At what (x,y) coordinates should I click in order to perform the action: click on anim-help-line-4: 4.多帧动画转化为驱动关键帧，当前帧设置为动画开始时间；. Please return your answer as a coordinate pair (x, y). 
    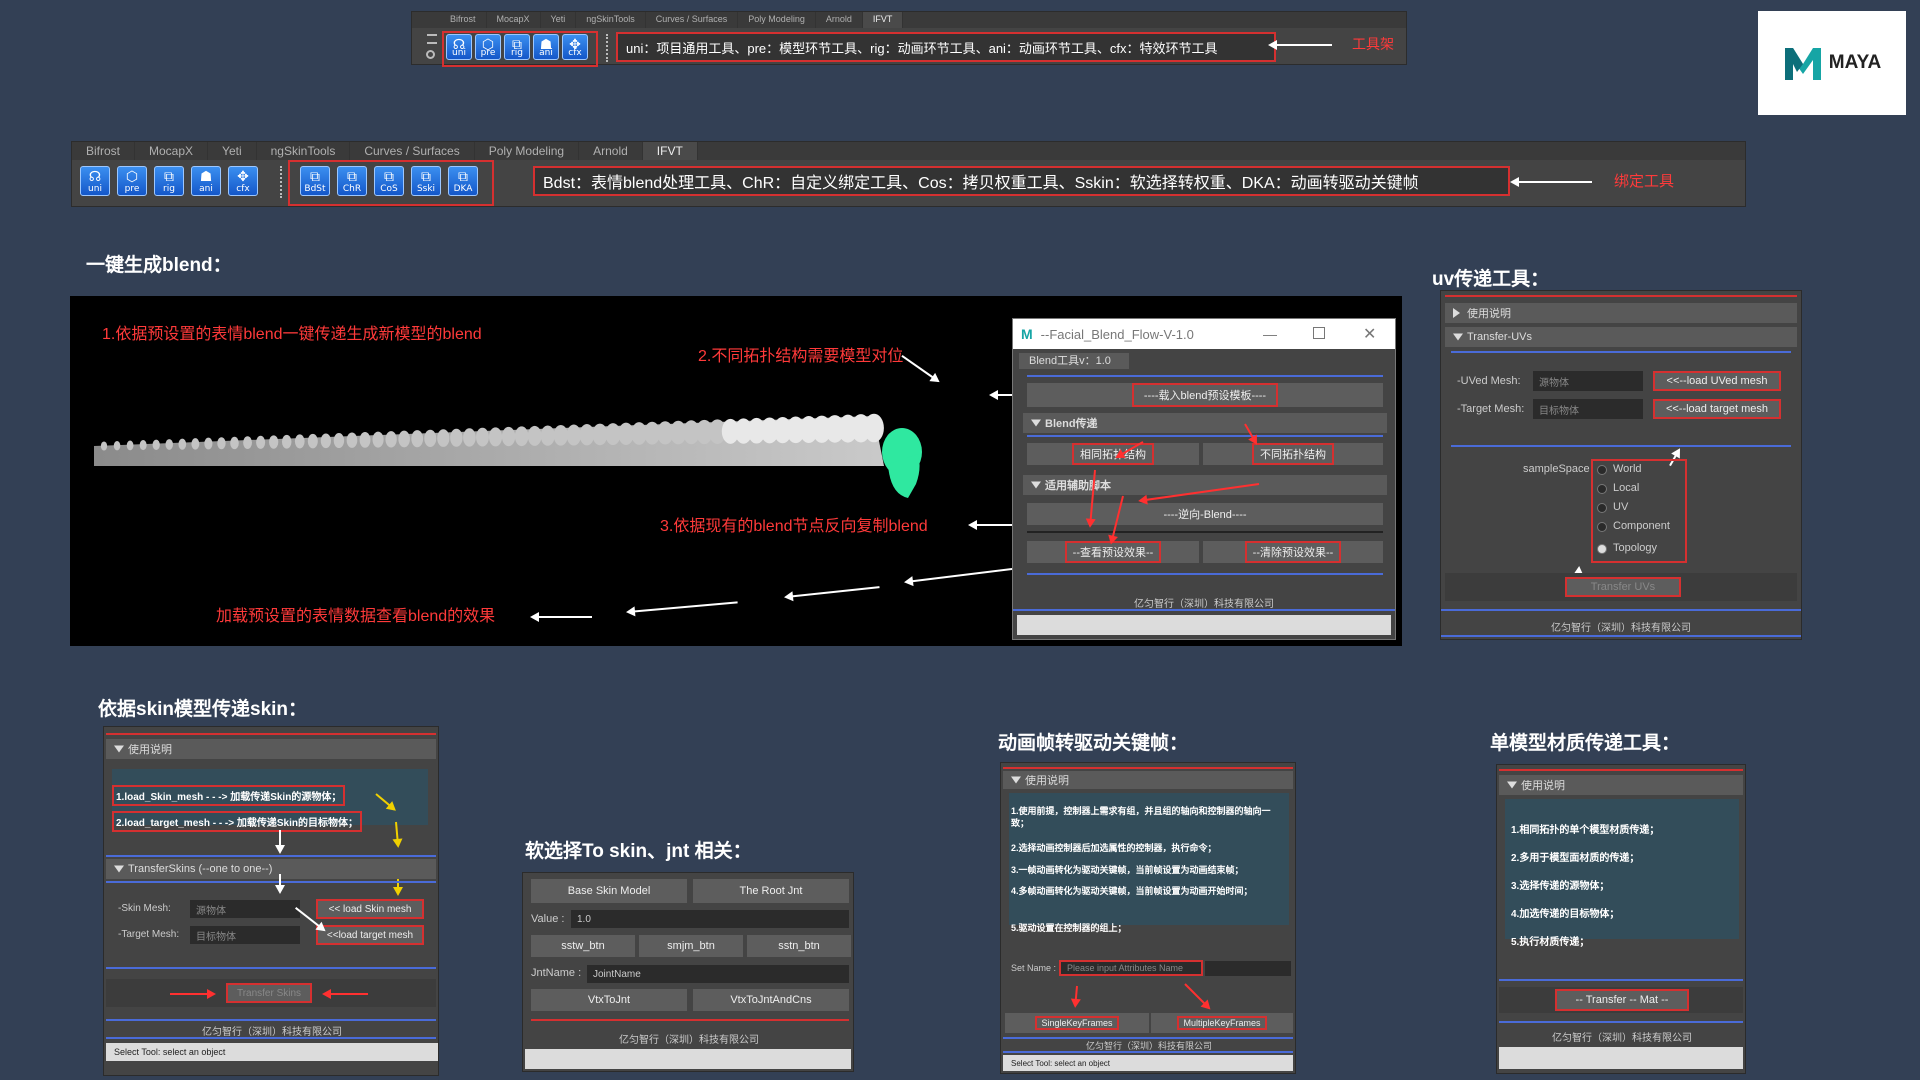
    Looking at the image, I should click on (1132, 891).